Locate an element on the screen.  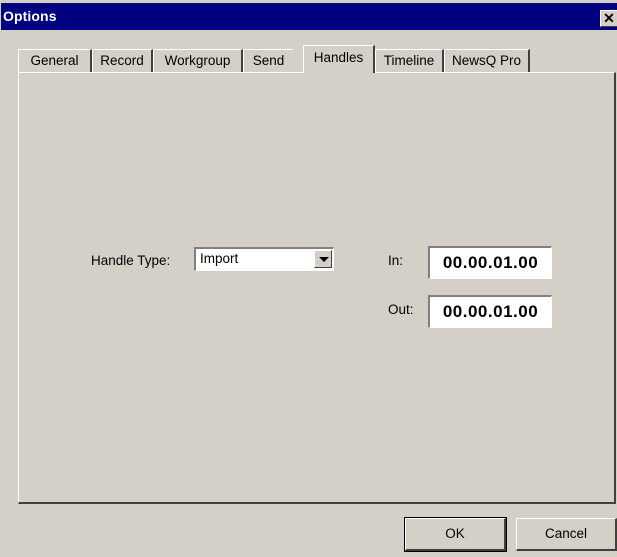
tab-send: Send is located at coordinates (268, 60).